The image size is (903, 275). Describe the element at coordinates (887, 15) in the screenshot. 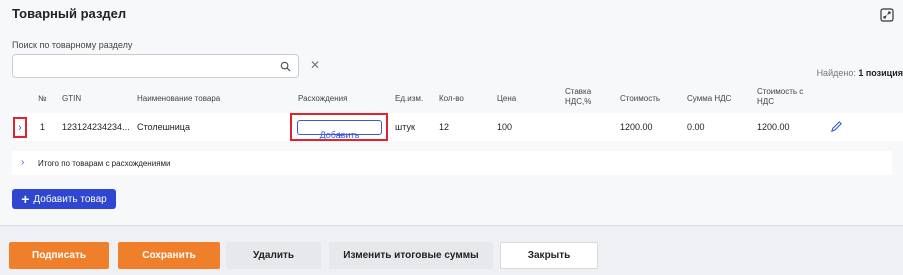

I see `expand-icon` at that location.